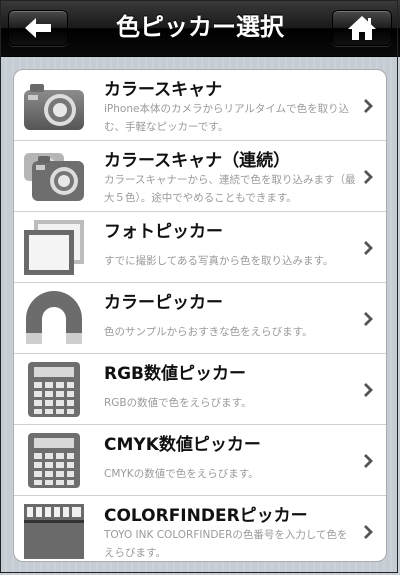 The image size is (400, 575). I want to click on camera-icon, so click(54, 107).